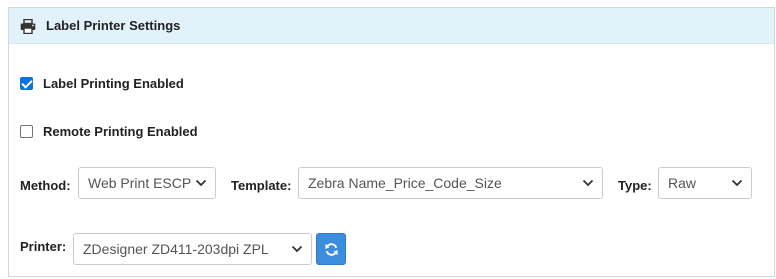  I want to click on refresh-icon, so click(331, 249).